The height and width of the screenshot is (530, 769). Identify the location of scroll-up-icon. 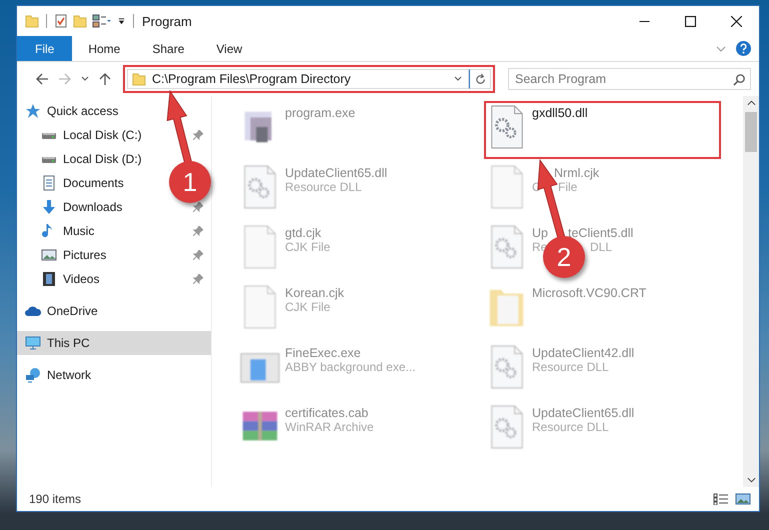
(751, 103).